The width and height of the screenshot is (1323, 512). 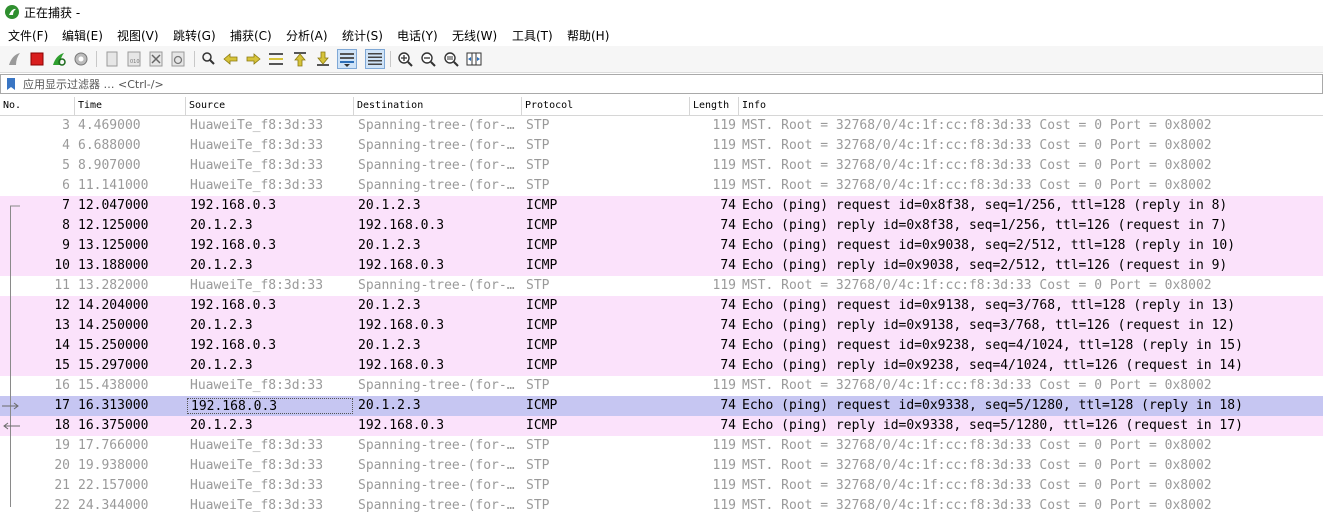 What do you see at coordinates (347, 59) in the screenshot?
I see `autoscroll-icon` at bounding box center [347, 59].